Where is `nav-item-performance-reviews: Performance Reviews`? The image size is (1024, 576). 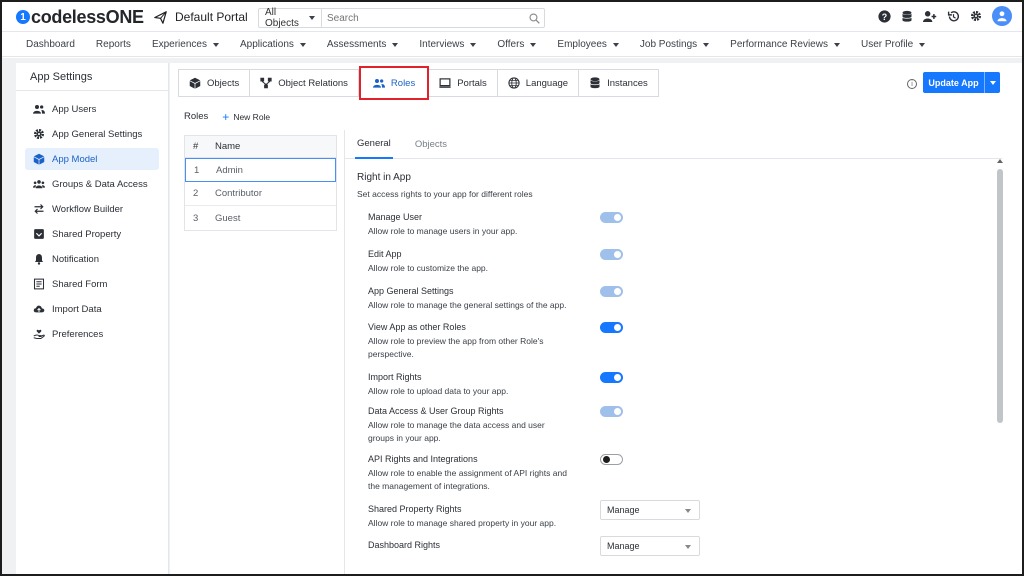 nav-item-performance-reviews: Performance Reviews is located at coordinates (785, 44).